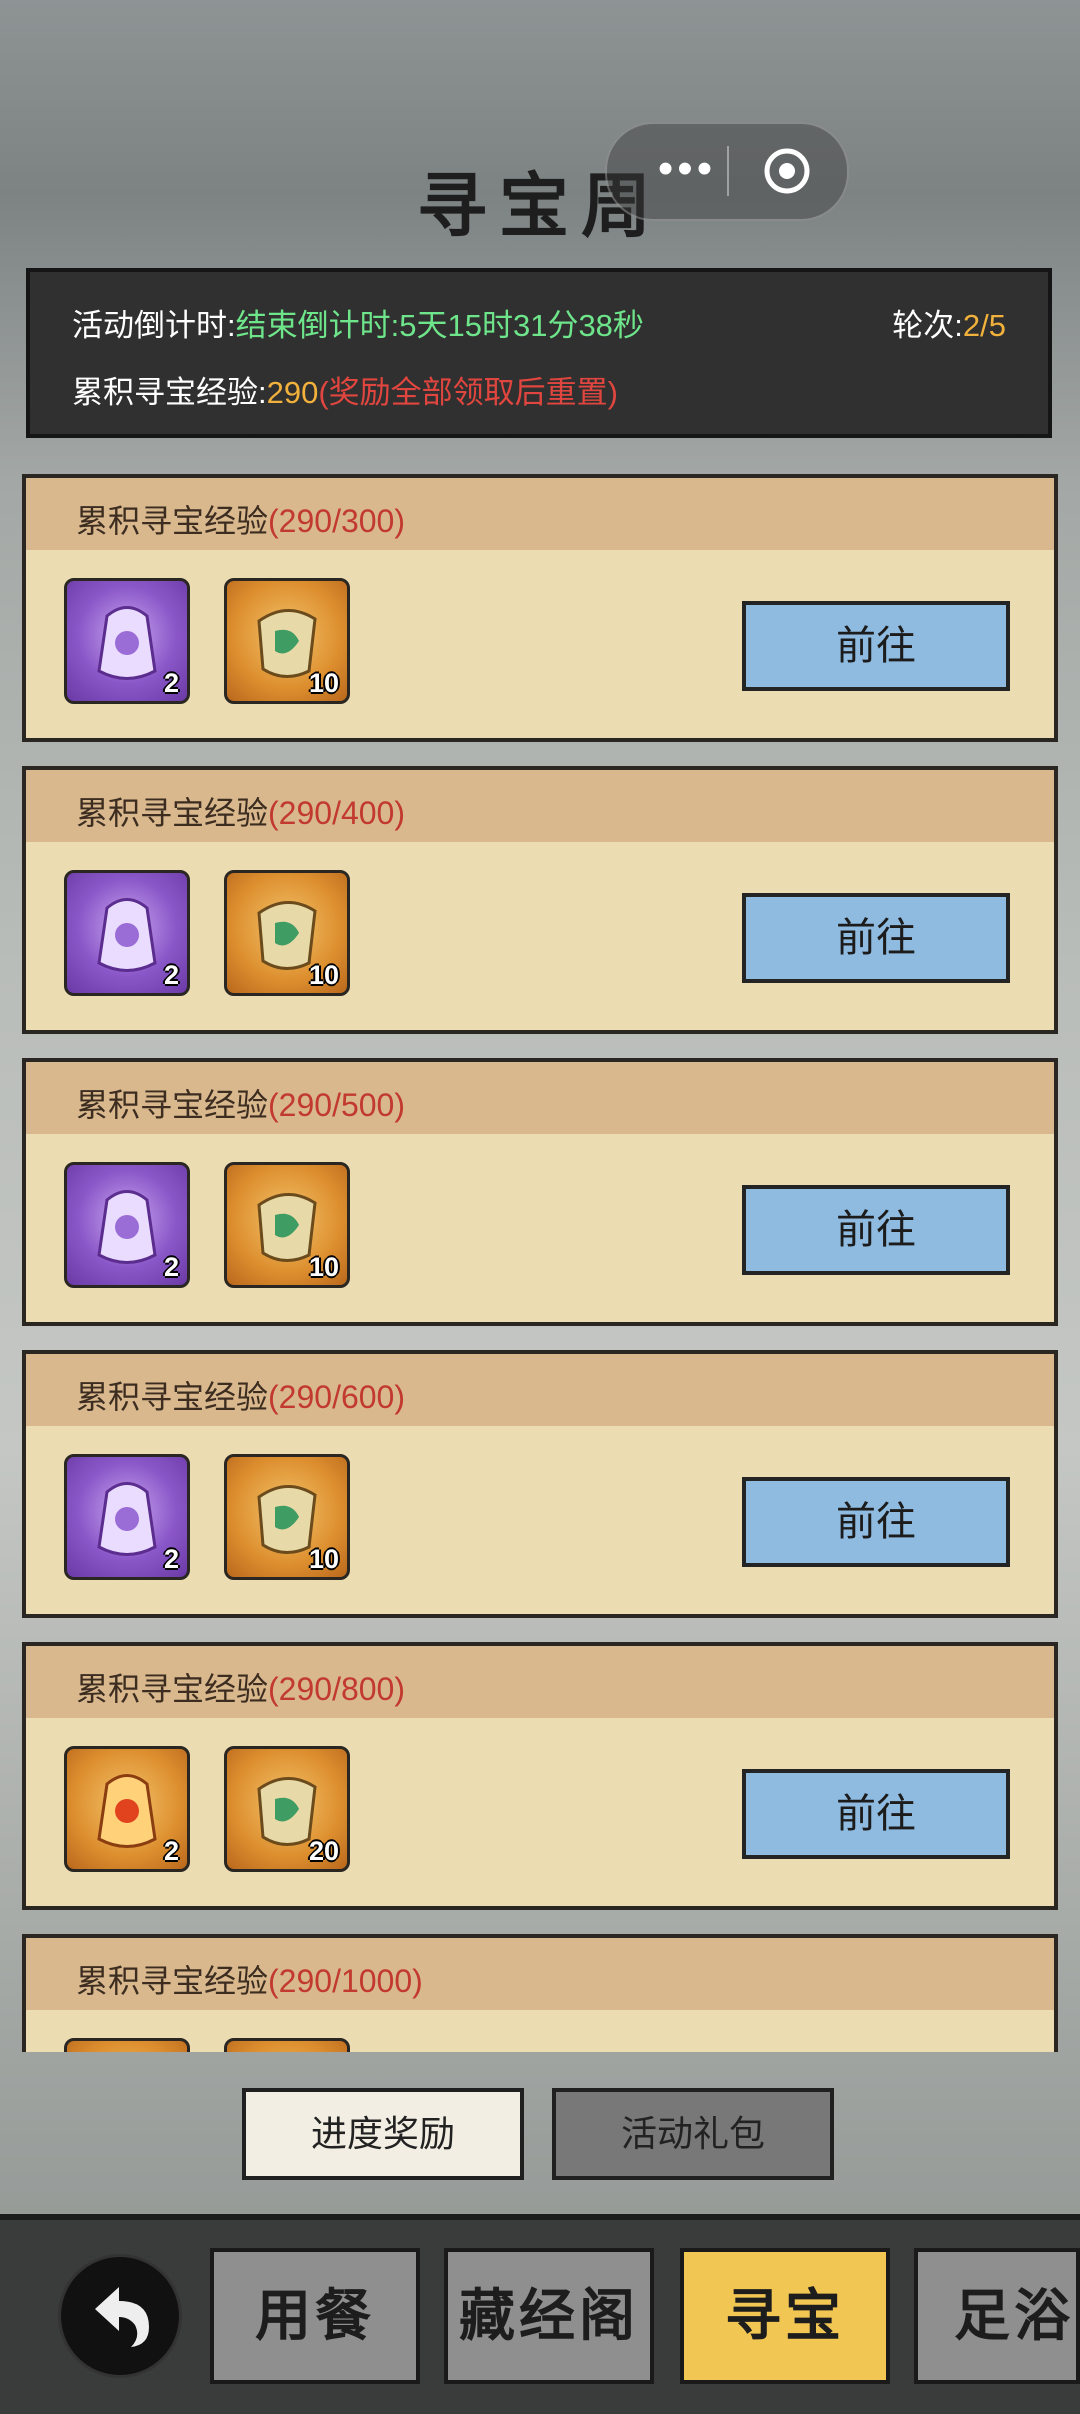 This screenshot has width=1080, height=2414. I want to click on card-header: 累积寻宝经验(290/1000), so click(540, 1974).